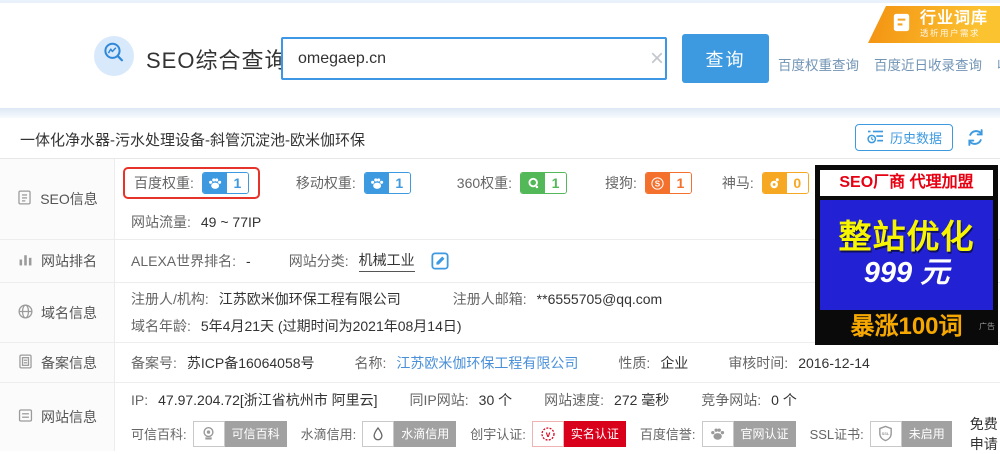  Describe the element at coordinates (926, 433) in the screenshot. I see `cert-badge-label: 未启用` at that location.